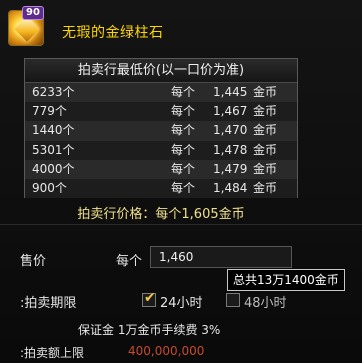 The height and width of the screenshot is (363, 362). I want to click on period-24h-label: 24小时, so click(181, 301).